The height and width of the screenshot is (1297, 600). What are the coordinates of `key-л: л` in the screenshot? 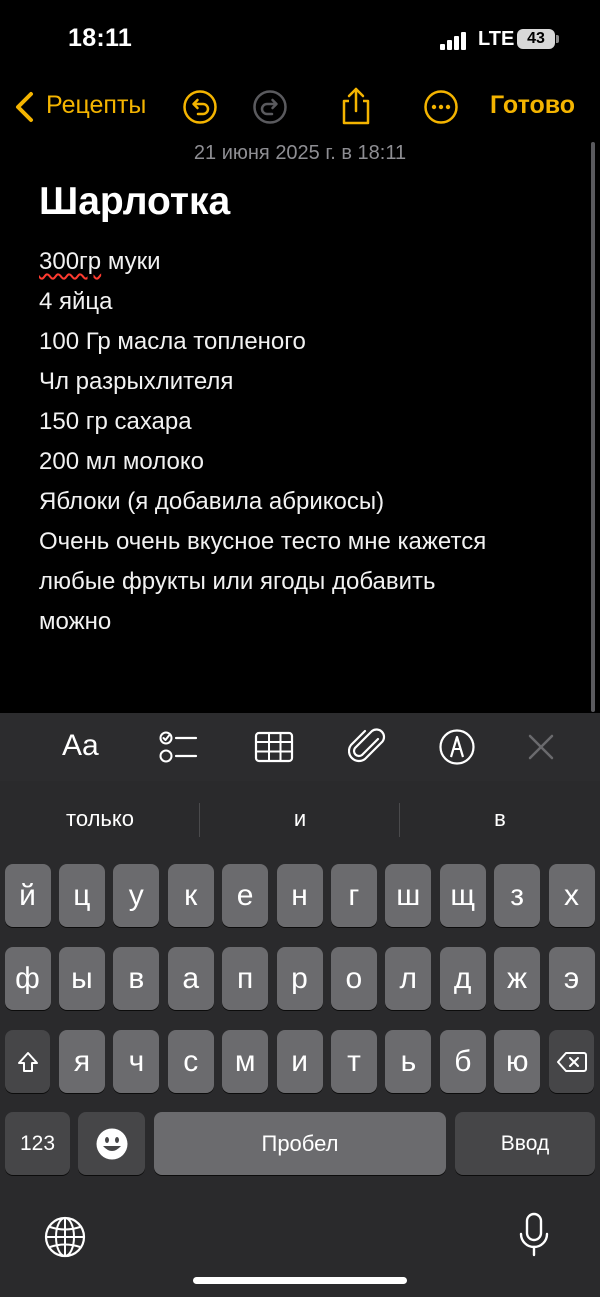 It's located at (408, 978).